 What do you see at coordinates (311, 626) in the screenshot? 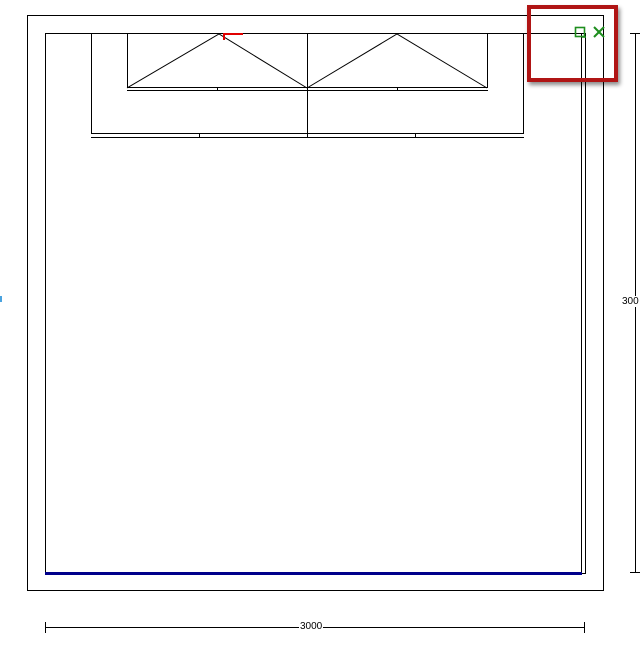
I see `dimension-label-bottom: 3000` at bounding box center [311, 626].